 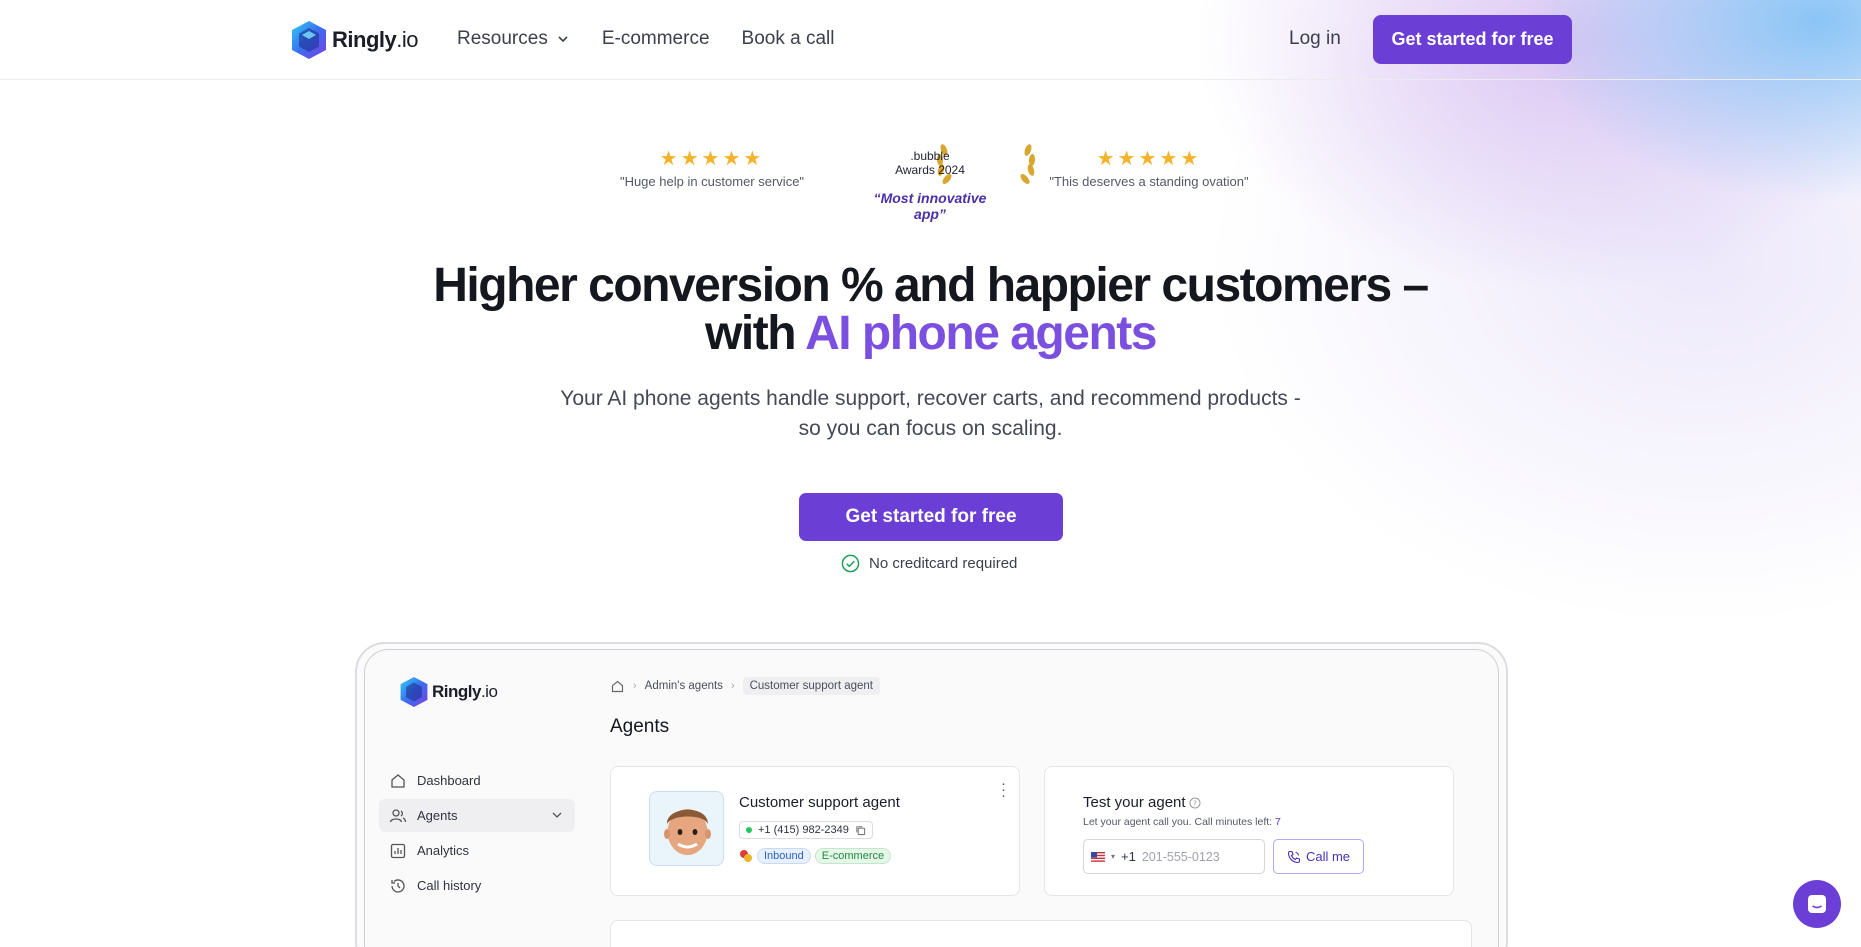 I want to click on app-logo-tld: .io, so click(x=489, y=691).